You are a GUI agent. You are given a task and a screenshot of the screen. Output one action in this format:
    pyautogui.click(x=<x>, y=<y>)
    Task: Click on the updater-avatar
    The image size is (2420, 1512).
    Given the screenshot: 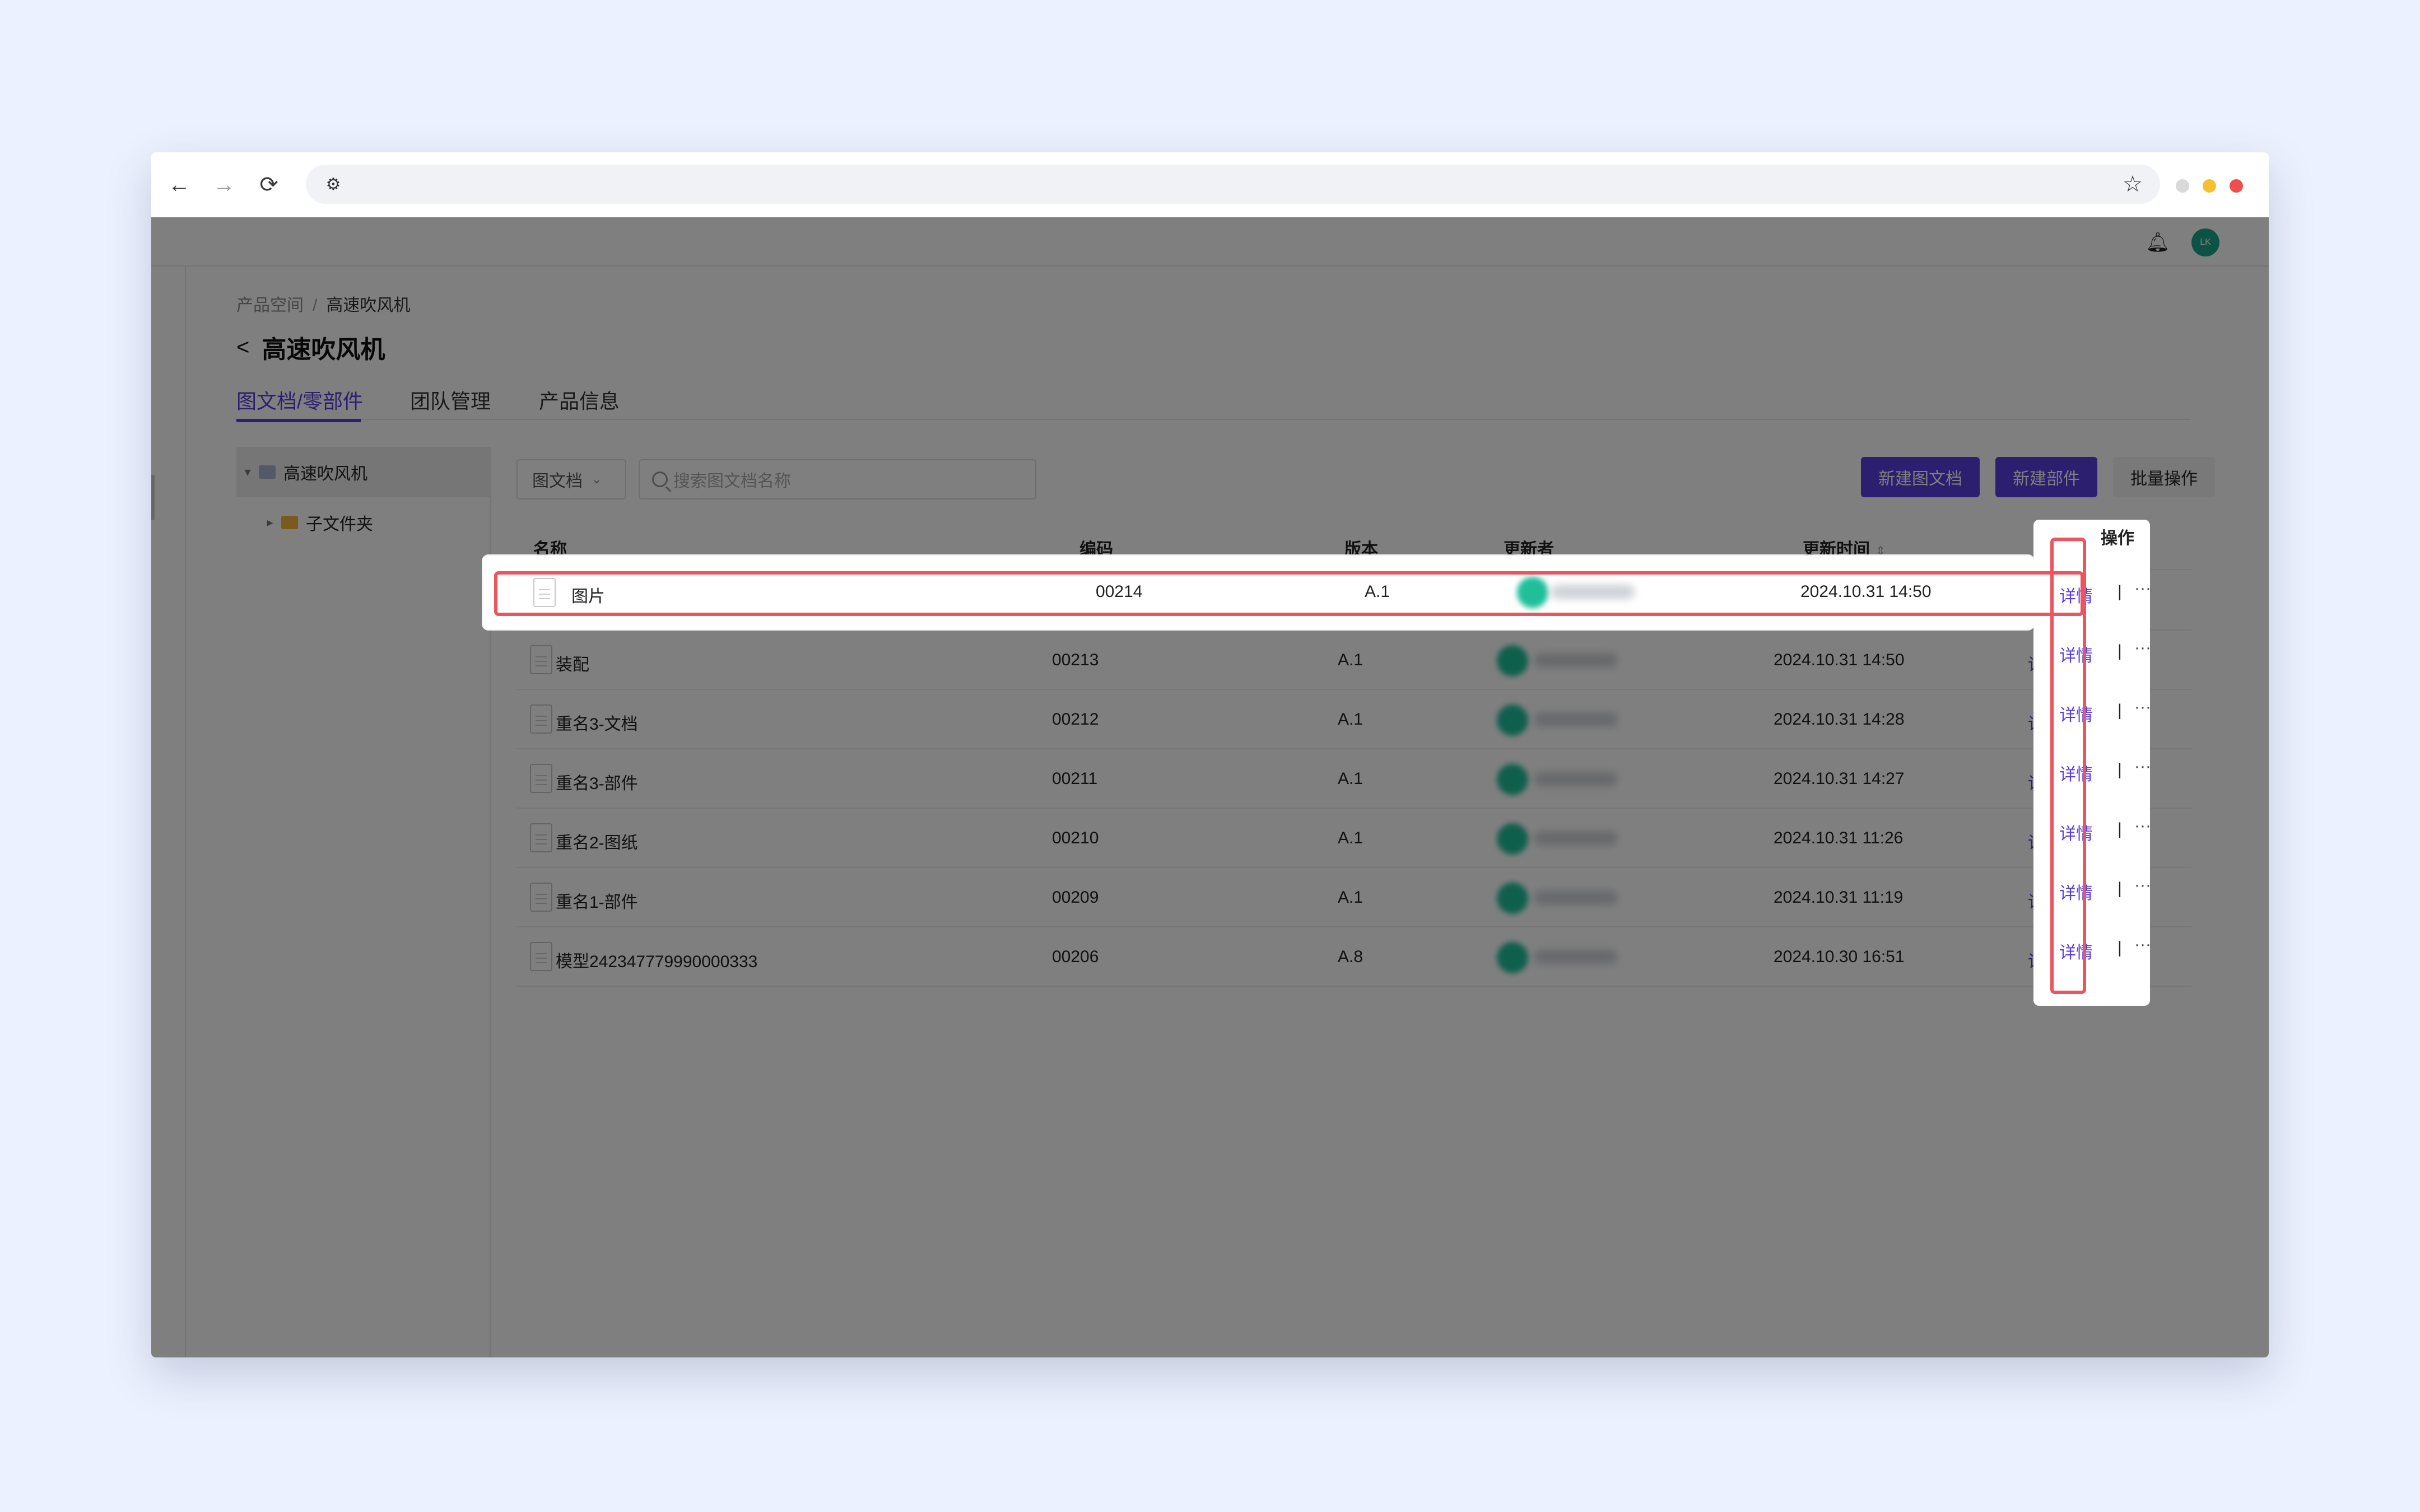 What is the action you would take?
    pyautogui.click(x=1533, y=593)
    